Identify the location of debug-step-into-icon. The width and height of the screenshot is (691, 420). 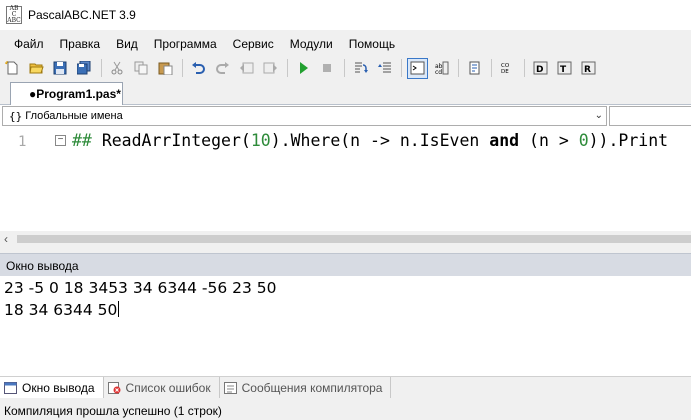
(384, 67).